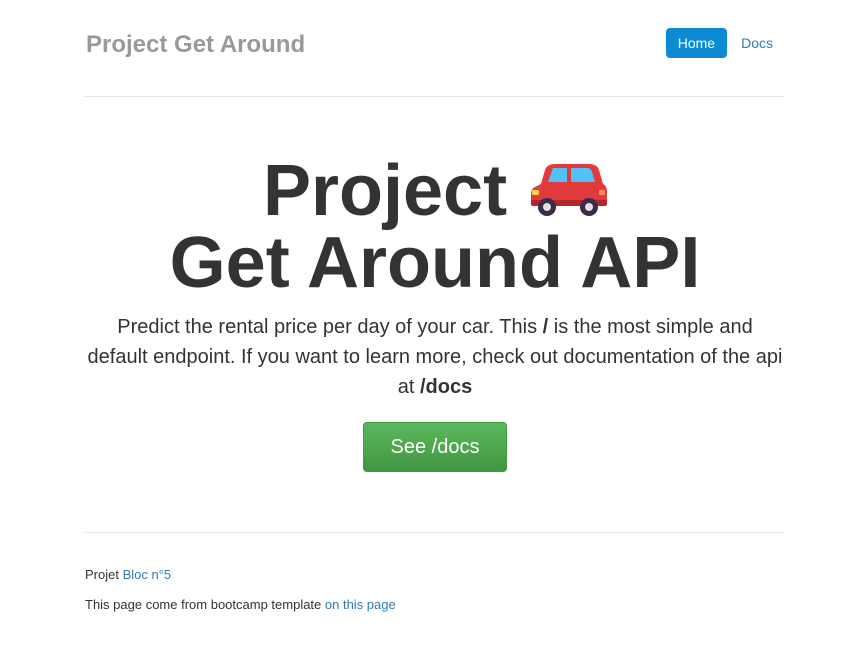  Describe the element at coordinates (446, 387) in the screenshot. I see `lead-docs-path: /docs` at that location.